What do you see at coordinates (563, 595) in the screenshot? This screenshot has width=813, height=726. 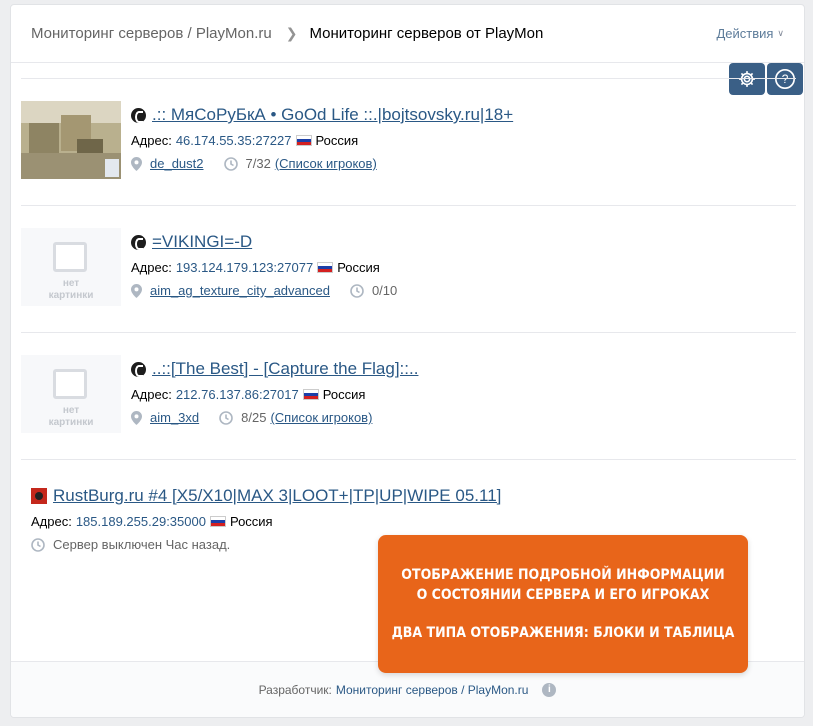 I see `promo-line: О СОСТОЯНИИ СЕРВЕРА И ЕГО ИГРОКАХ` at bounding box center [563, 595].